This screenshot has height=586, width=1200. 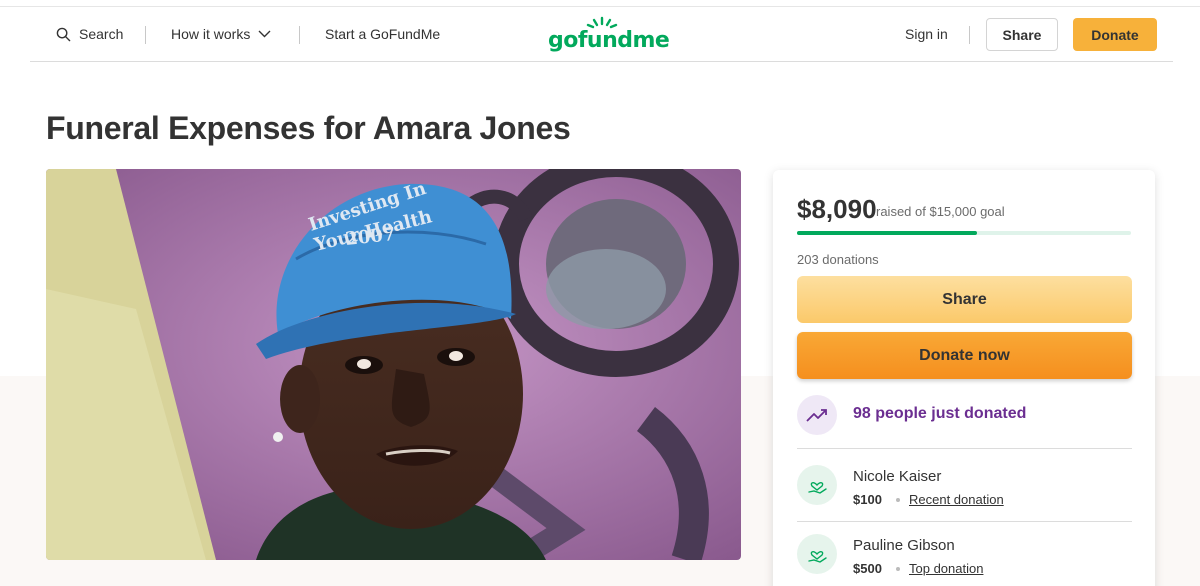 I want to click on header-top-line, so click(x=600, y=6).